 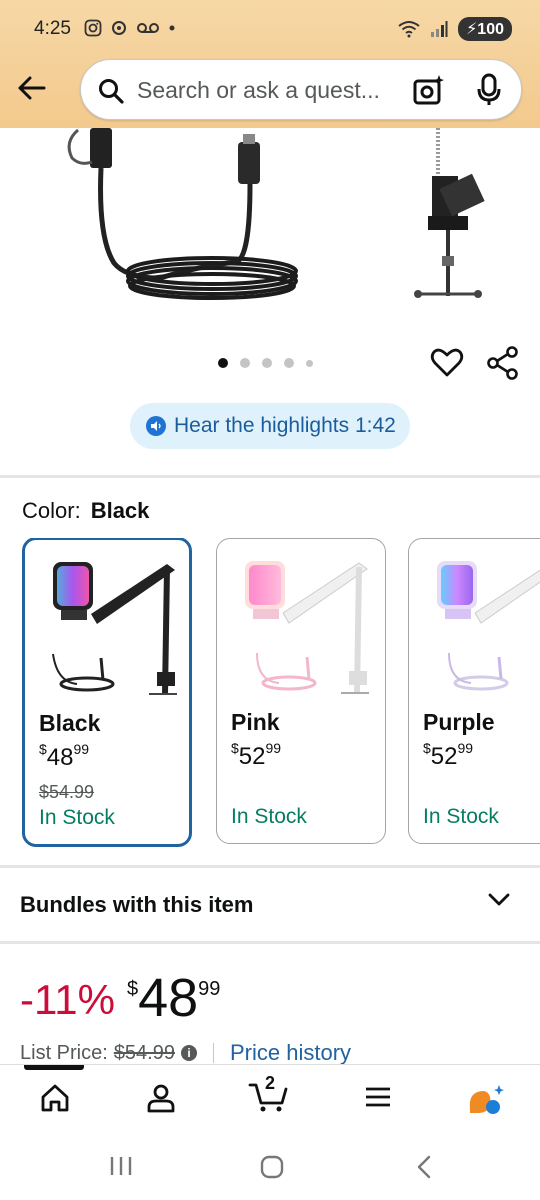 I want to click on recent-apps-icon, so click(x=121, y=1166).